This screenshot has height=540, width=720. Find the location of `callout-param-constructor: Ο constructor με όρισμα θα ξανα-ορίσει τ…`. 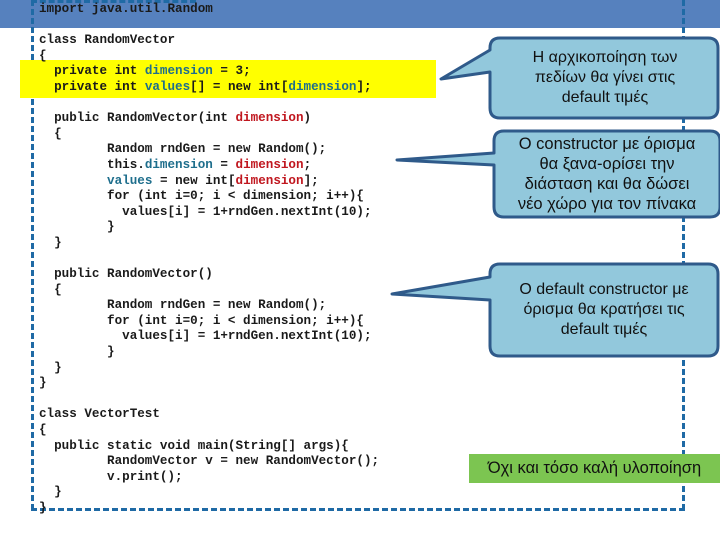

callout-param-constructor: Ο constructor με όρισμα θα ξανα-ορίσει τ… is located at coordinates (607, 174).